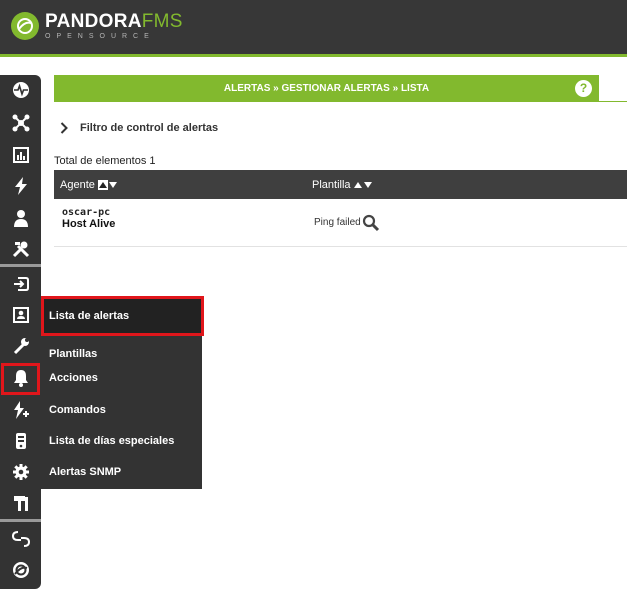 The height and width of the screenshot is (605, 627). I want to click on column-template-label: Plantilla, so click(331, 184).